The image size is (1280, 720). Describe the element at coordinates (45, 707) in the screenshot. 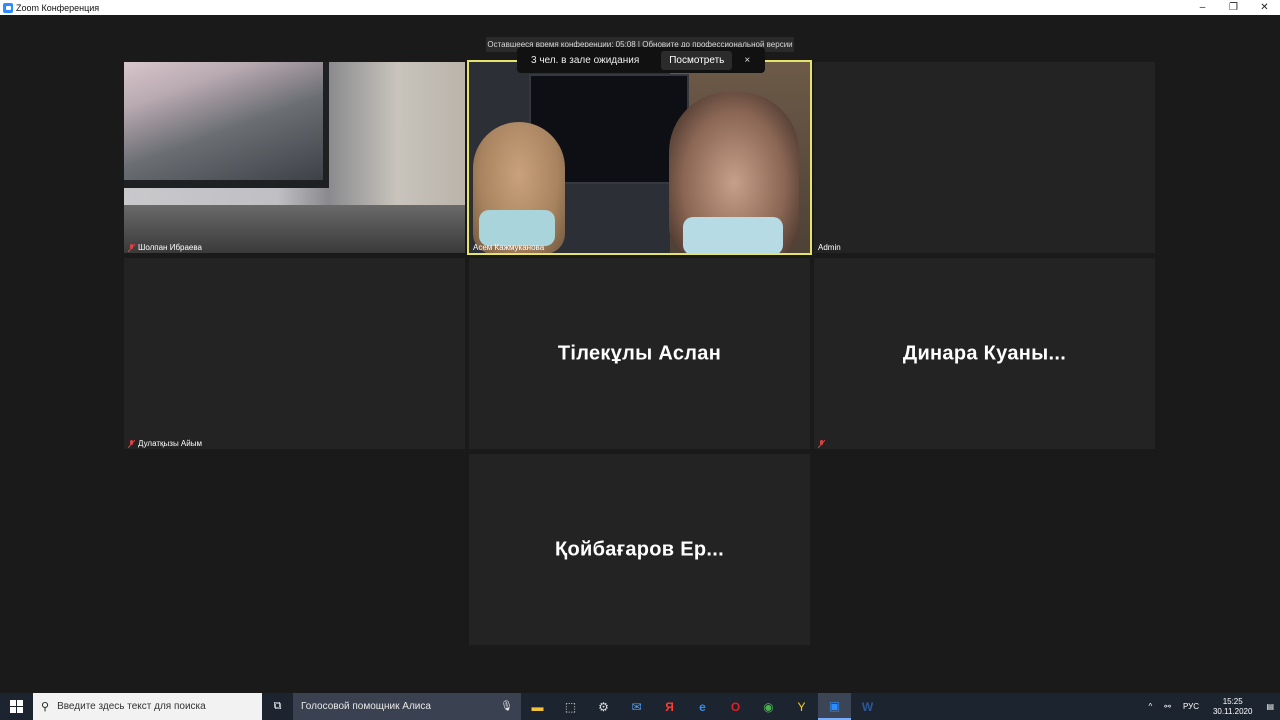

I see `search-icon: ⚲` at that location.